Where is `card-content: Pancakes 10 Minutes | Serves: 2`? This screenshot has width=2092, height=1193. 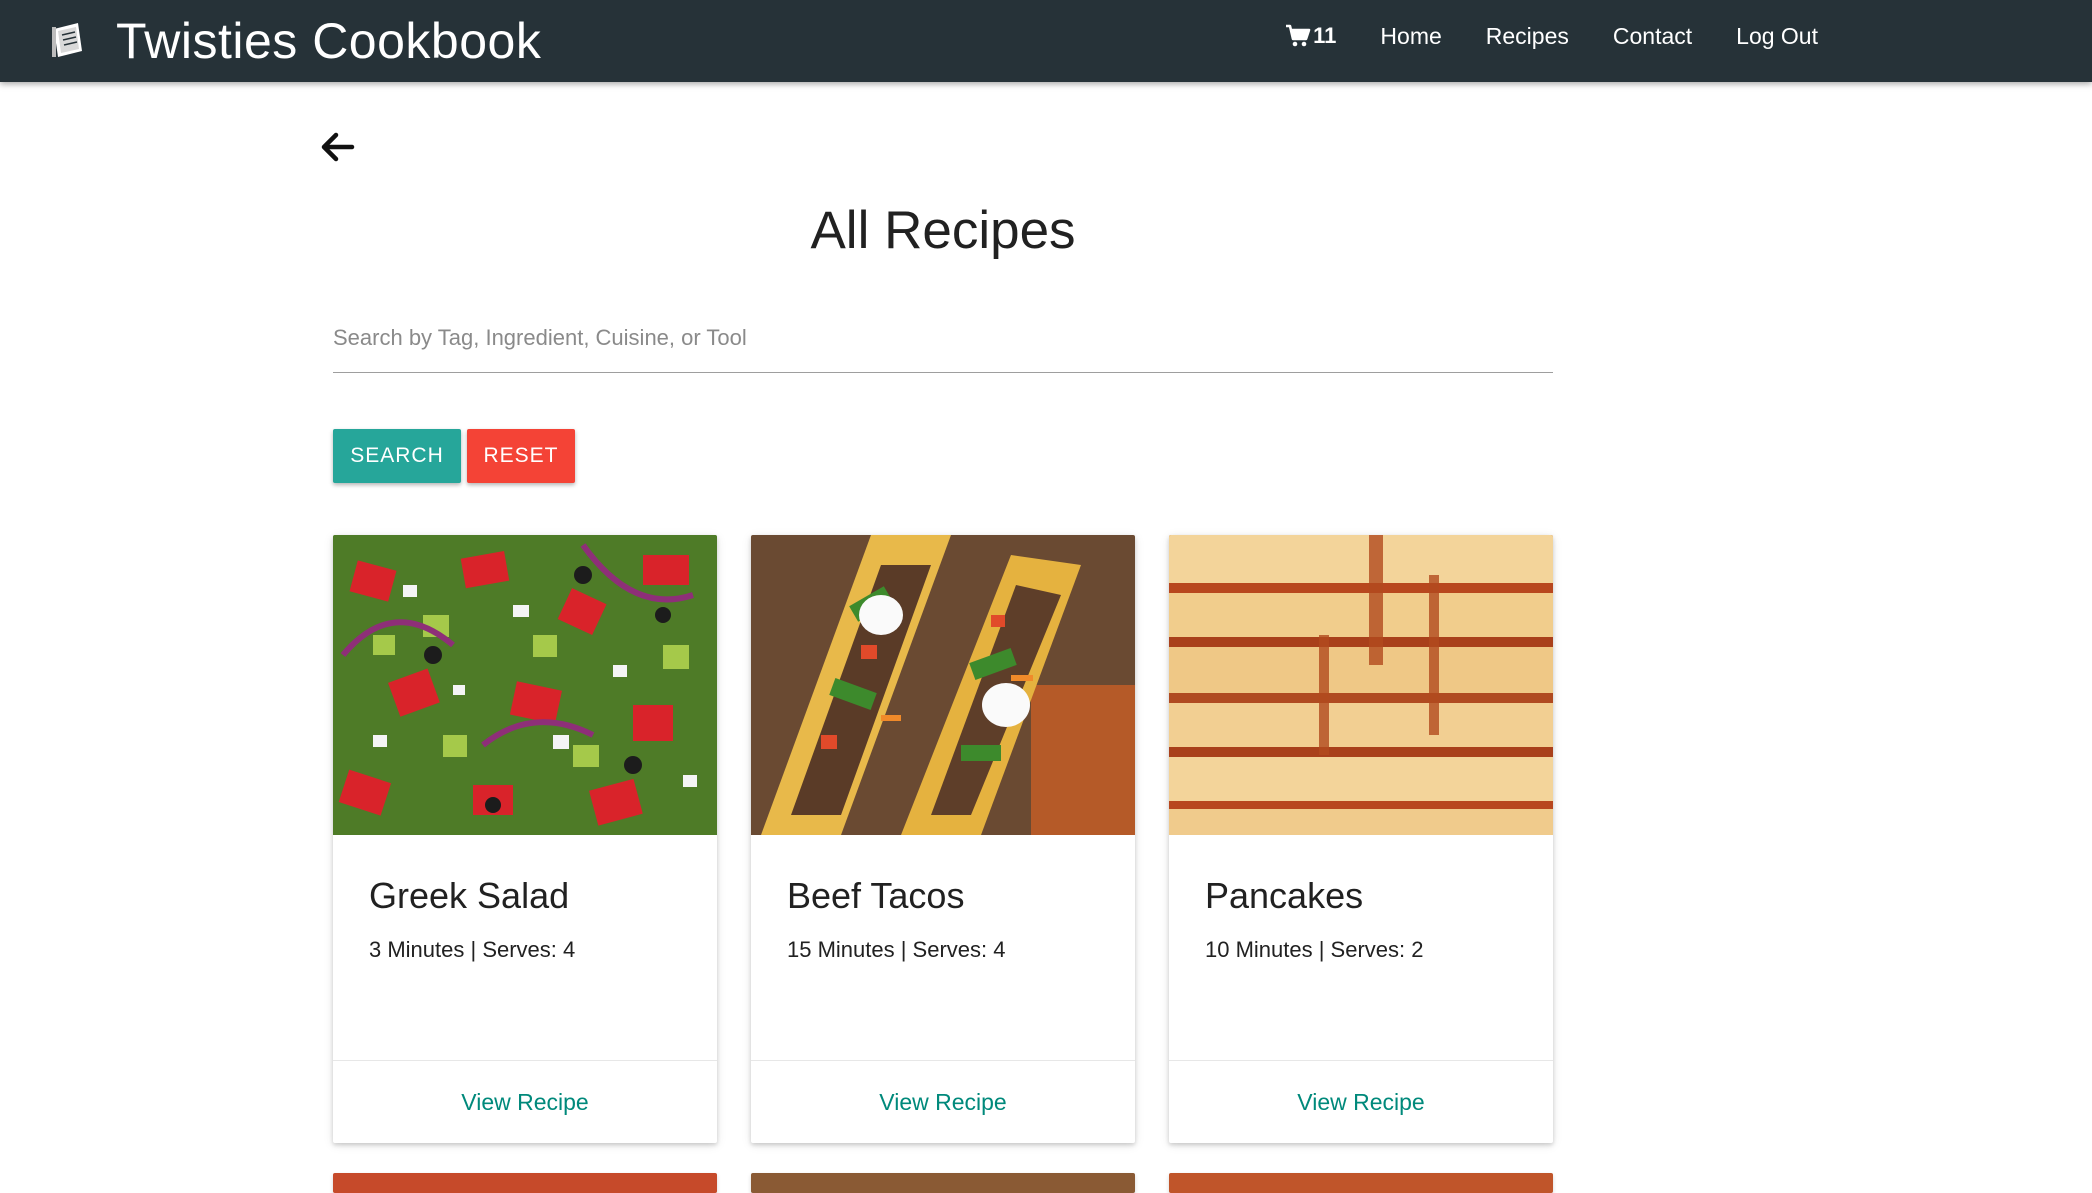
card-content: Pancakes 10 Minutes | Serves: 2 is located at coordinates (1314, 919).